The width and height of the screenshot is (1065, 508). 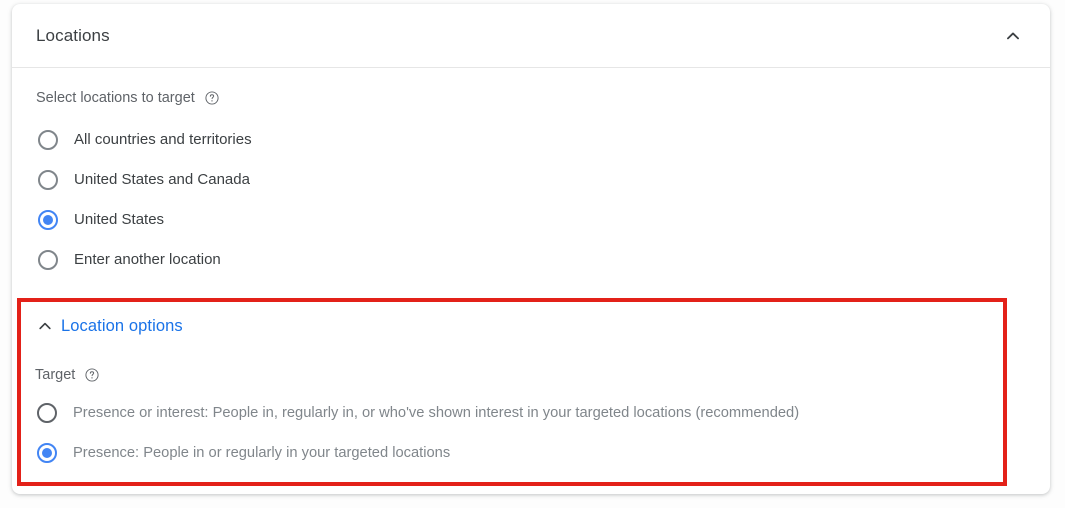 I want to click on radio-row-enter-another-location: Enter another location, so click(x=531, y=260).